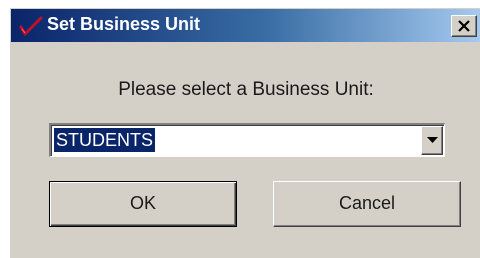 This screenshot has width=480, height=258. What do you see at coordinates (104, 140) in the screenshot?
I see `selected-business-unit: STUDENTS` at bounding box center [104, 140].